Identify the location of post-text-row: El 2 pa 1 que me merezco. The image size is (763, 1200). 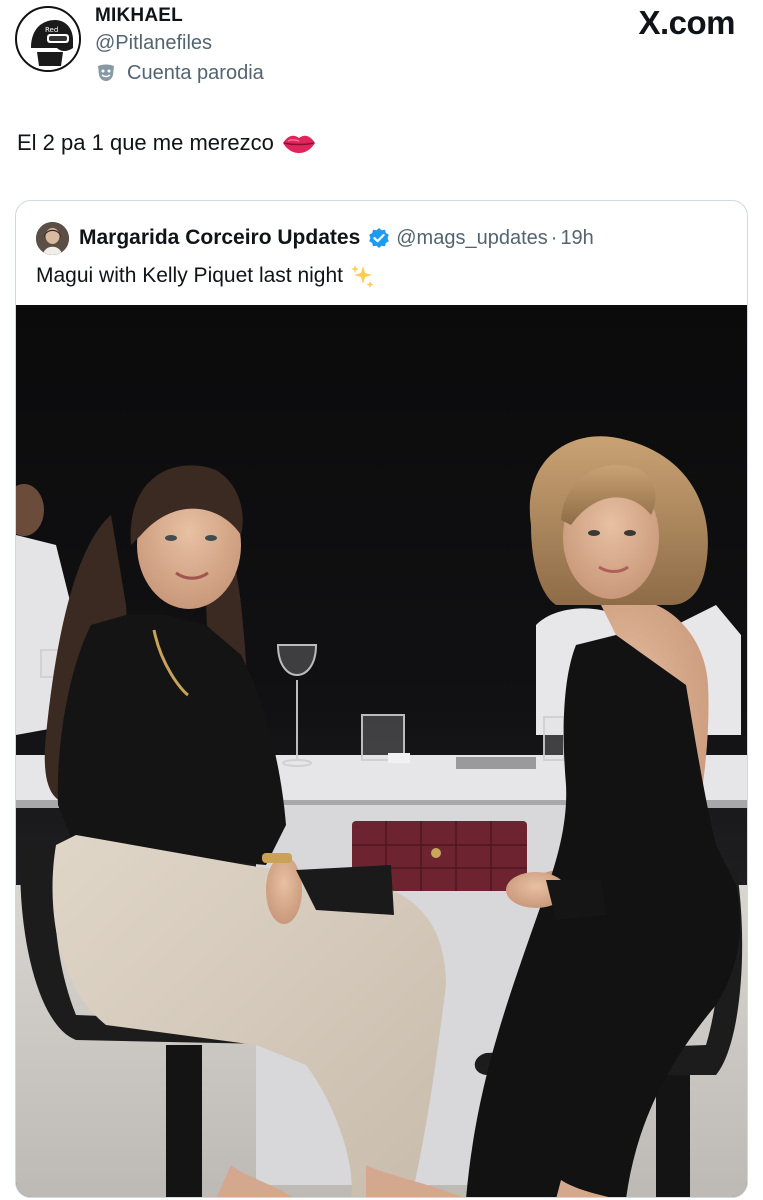
(166, 143).